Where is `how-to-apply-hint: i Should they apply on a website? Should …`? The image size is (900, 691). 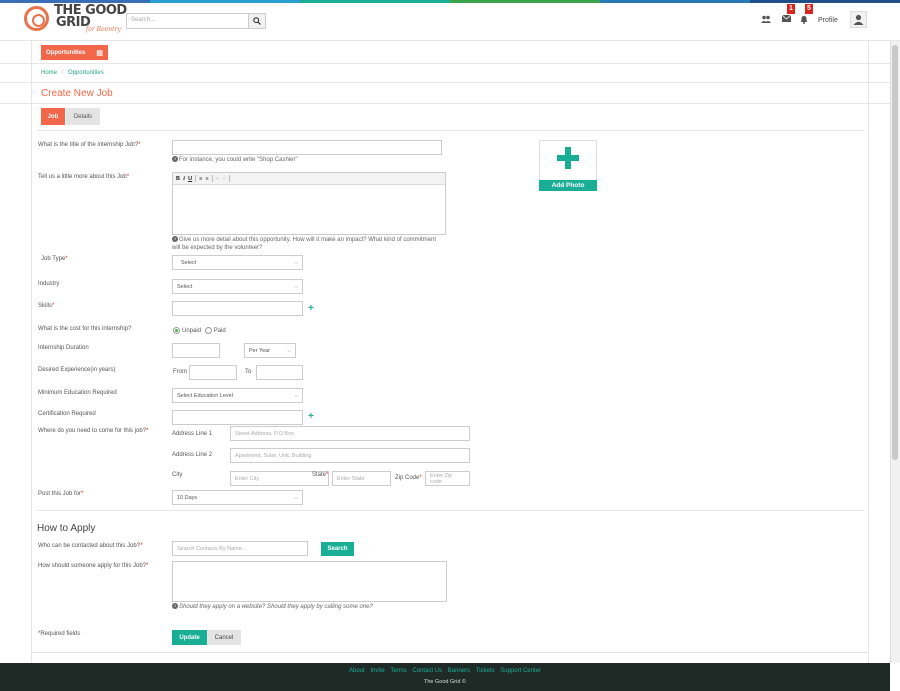 how-to-apply-hint: i Should they apply on a website? Should … is located at coordinates (272, 607).